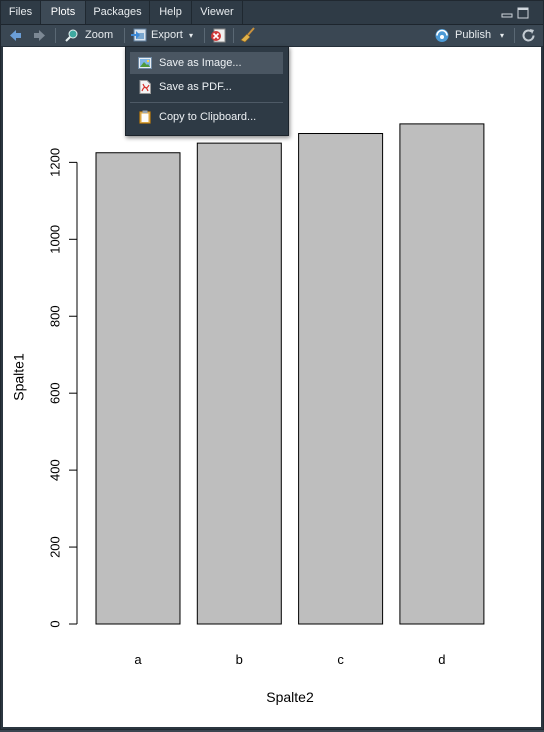 Image resolution: width=544 pixels, height=732 pixels. Describe the element at coordinates (442, 35) in the screenshot. I see `publish-icon` at that location.